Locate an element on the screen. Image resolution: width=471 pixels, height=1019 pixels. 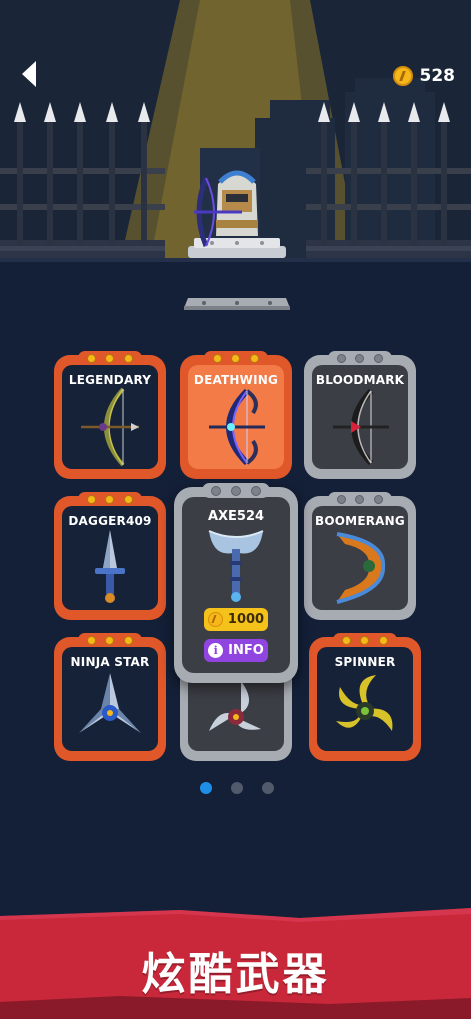
weapon-card-legendary: LEGENDARY is located at coordinates (110, 415).